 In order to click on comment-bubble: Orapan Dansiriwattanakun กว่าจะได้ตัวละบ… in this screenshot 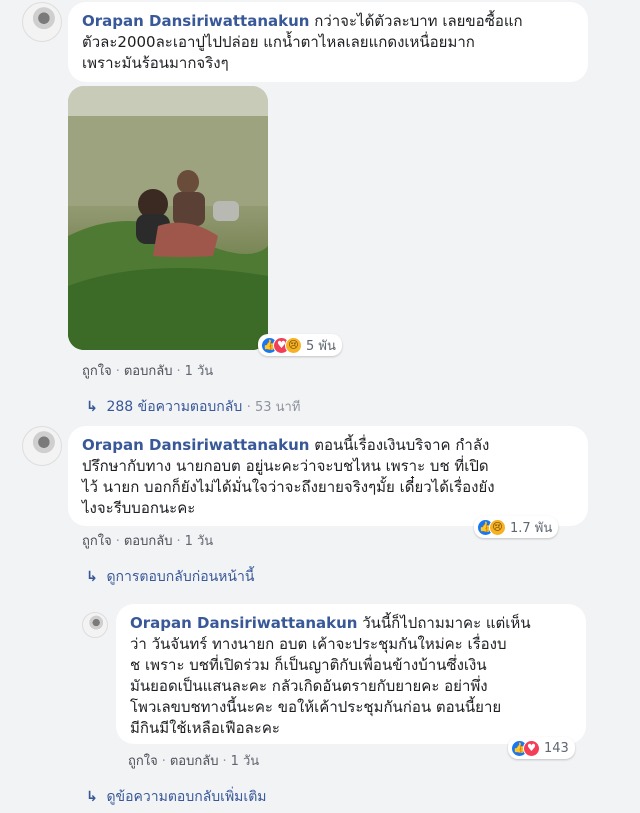, I will do `click(328, 42)`.